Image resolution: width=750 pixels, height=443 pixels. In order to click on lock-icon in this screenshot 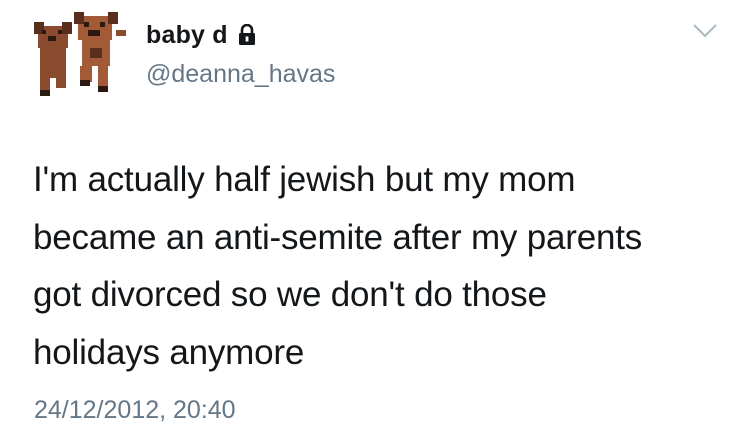, I will do `click(247, 34)`.